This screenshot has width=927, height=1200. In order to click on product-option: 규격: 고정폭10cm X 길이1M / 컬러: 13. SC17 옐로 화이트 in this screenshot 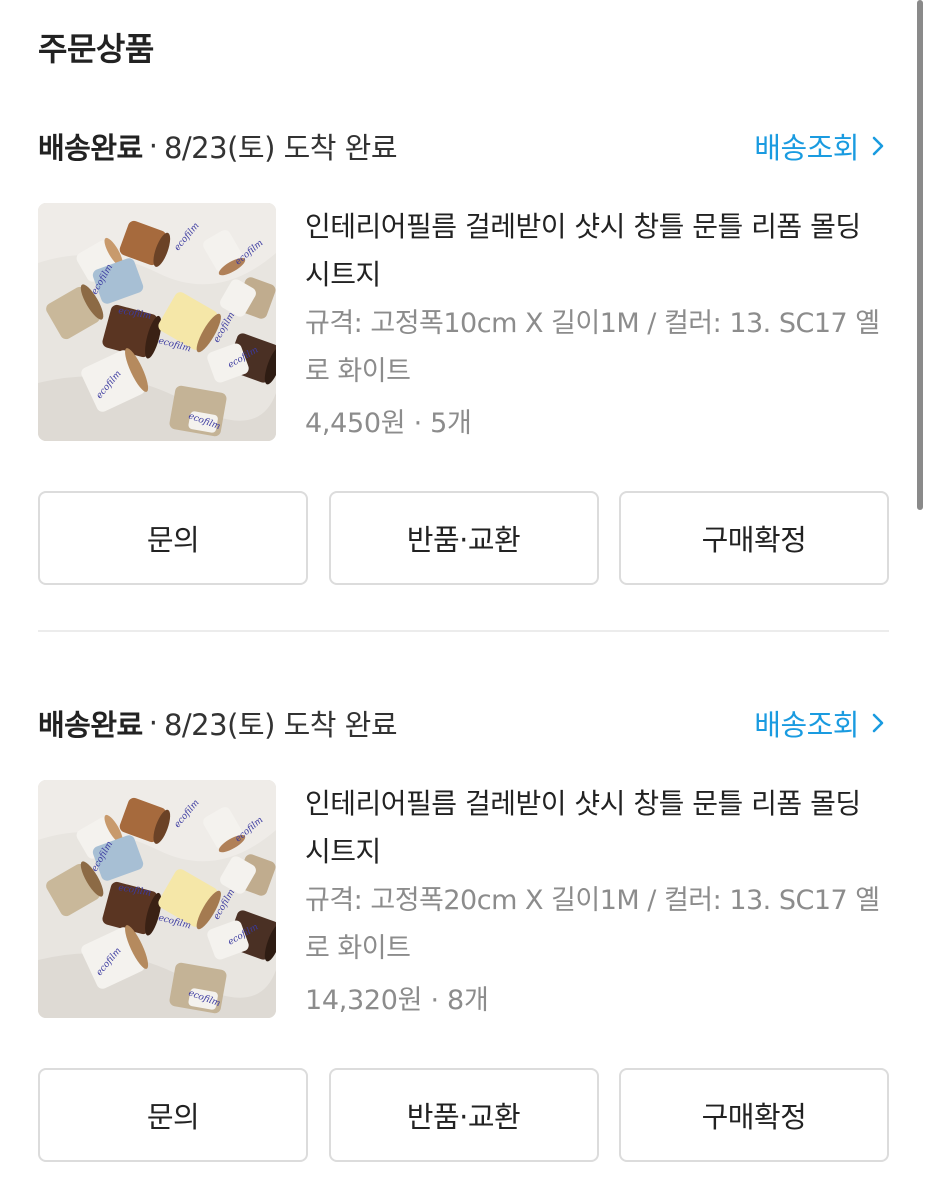, I will do `click(592, 347)`.